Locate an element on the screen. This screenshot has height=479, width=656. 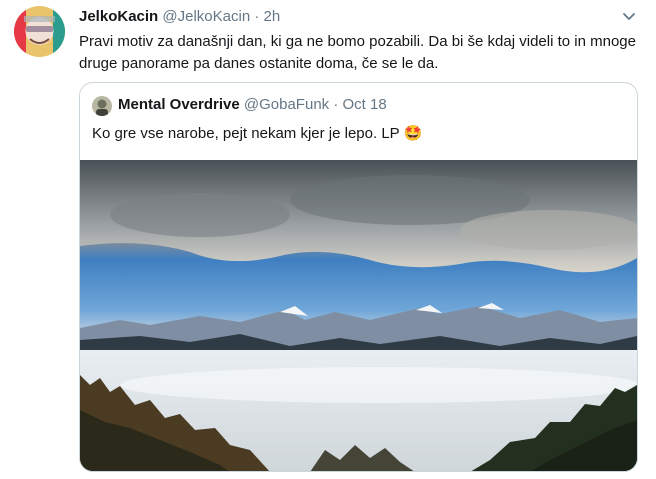
quoted-handle: @GobaFunk is located at coordinates (286, 104).